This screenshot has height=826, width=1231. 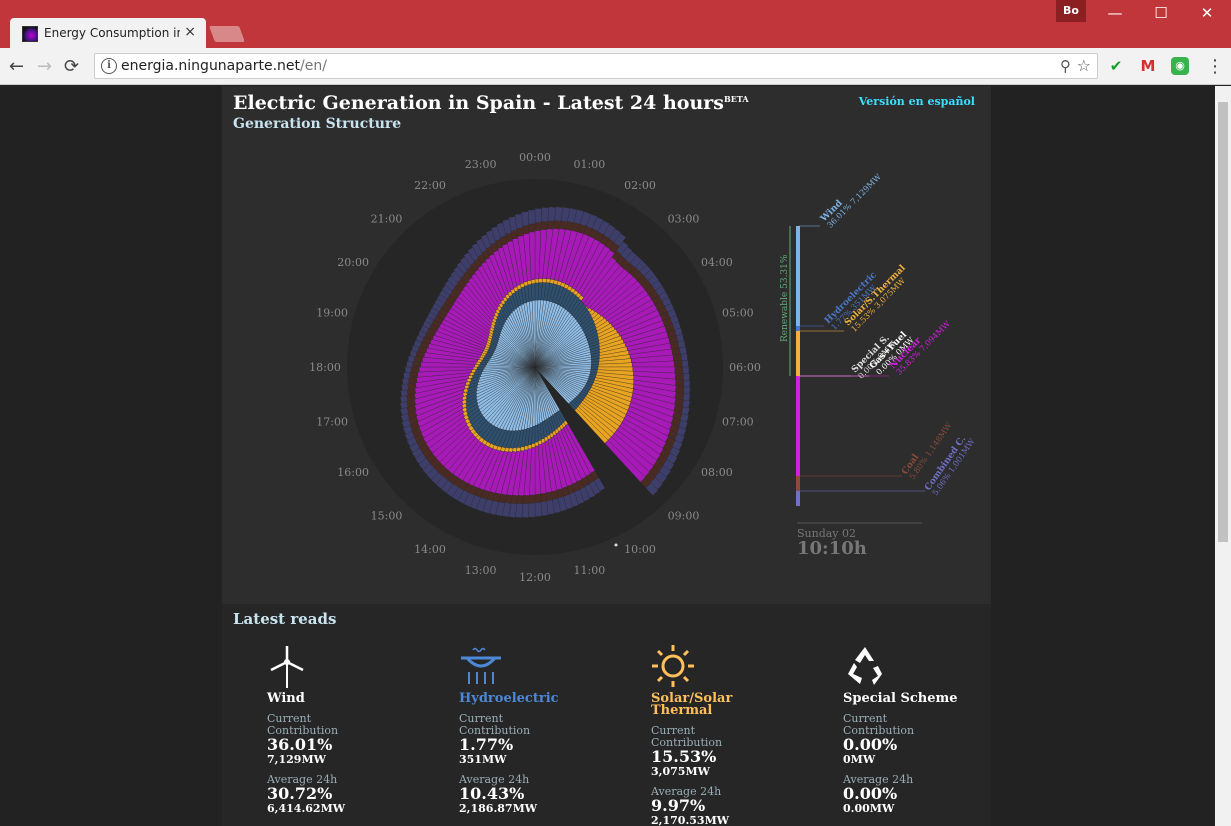 I want to click on current-mw: 351MW, so click(x=483, y=759).